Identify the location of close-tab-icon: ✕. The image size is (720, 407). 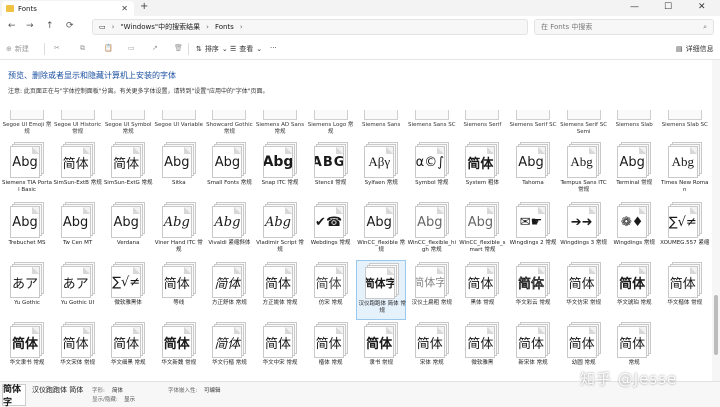
(124, 8).